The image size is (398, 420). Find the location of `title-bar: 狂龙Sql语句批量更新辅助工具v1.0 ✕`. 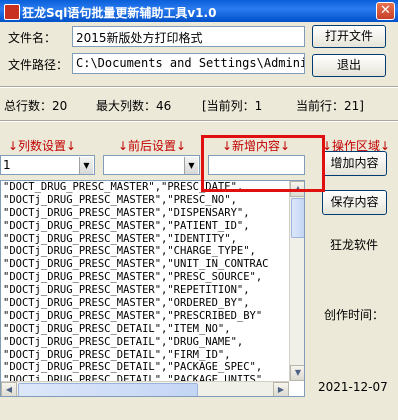

title-bar: 狂龙Sql语句批量更新辅助工具v1.0 ✕ is located at coordinates (199, 11).